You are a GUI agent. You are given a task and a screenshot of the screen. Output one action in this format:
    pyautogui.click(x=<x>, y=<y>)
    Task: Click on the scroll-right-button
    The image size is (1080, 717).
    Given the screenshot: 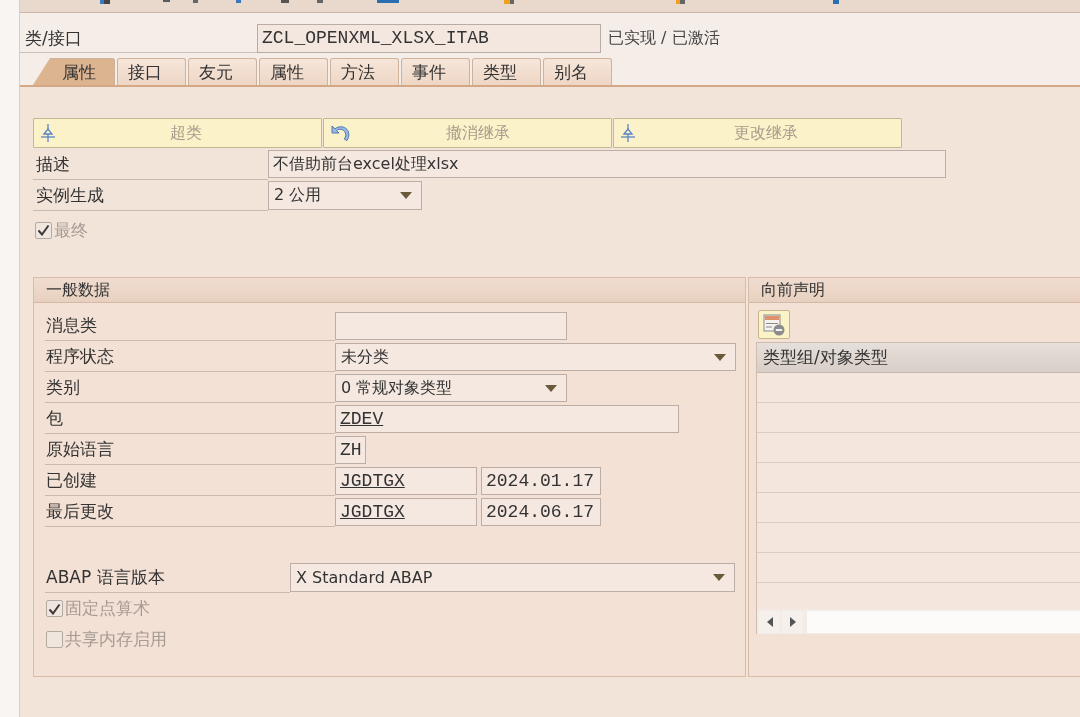 What is the action you would take?
    pyautogui.click(x=792, y=621)
    